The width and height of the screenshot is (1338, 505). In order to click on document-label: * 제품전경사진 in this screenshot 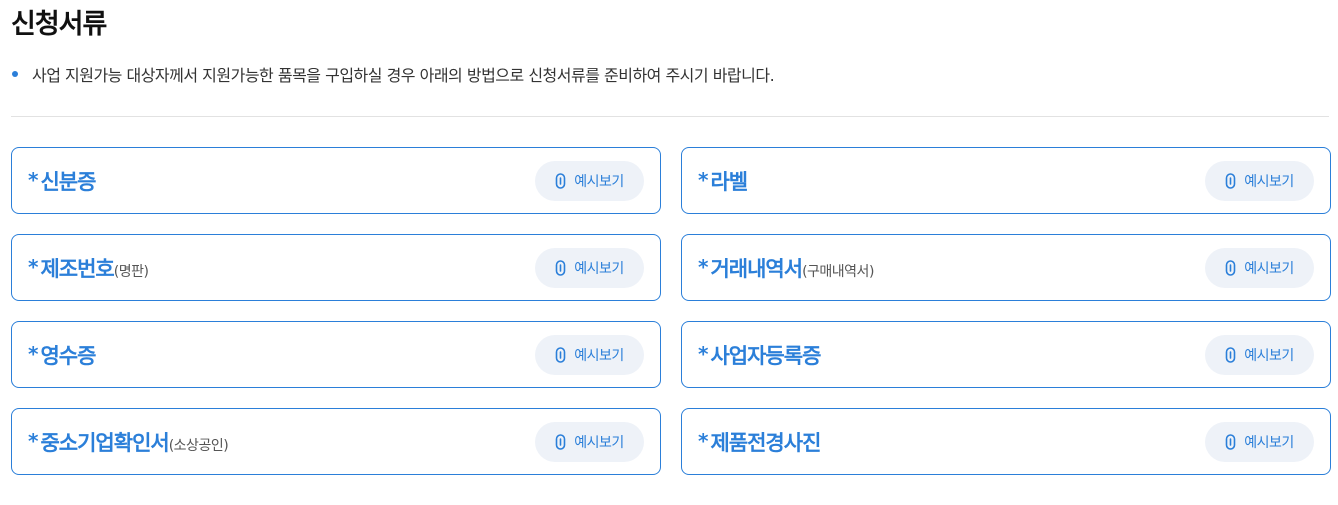, I will do `click(759, 442)`.